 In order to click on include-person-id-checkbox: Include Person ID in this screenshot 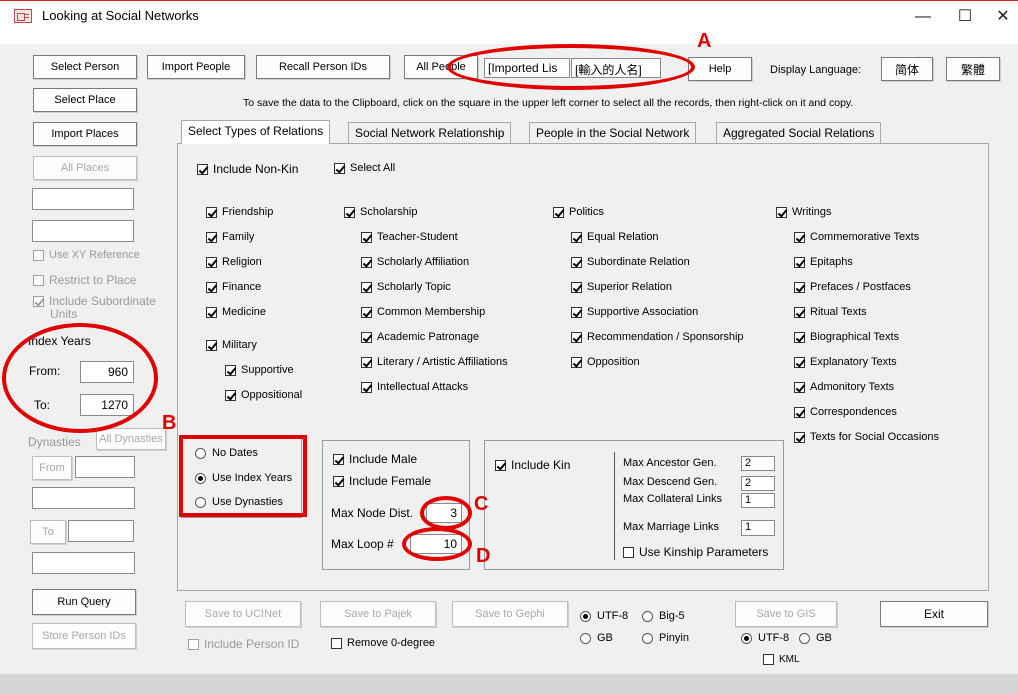, I will do `click(243, 644)`.